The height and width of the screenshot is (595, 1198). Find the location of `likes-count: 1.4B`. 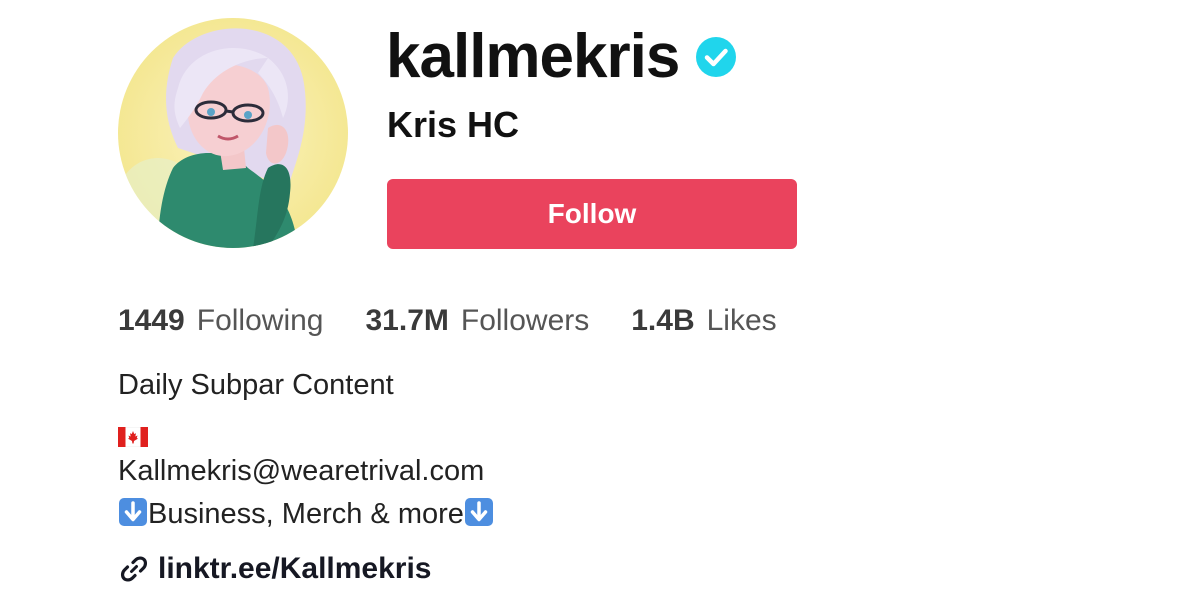

likes-count: 1.4B is located at coordinates (663, 320).